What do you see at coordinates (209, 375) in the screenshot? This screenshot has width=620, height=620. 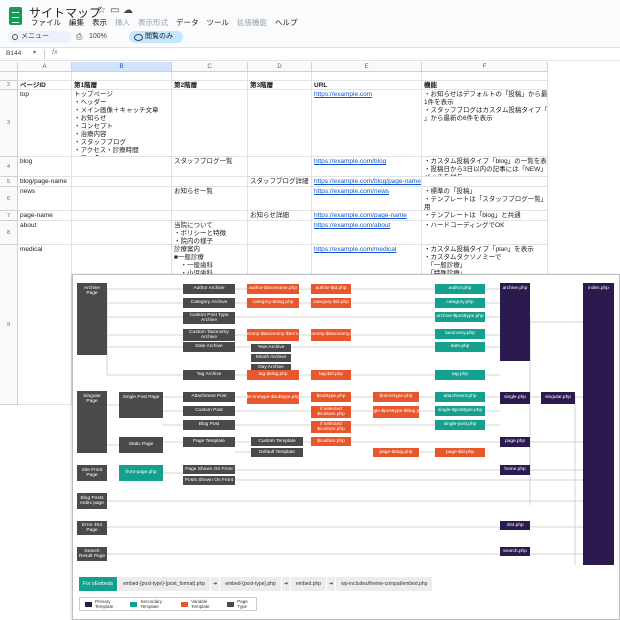 I see `archive-node-5: Tag Archive` at bounding box center [209, 375].